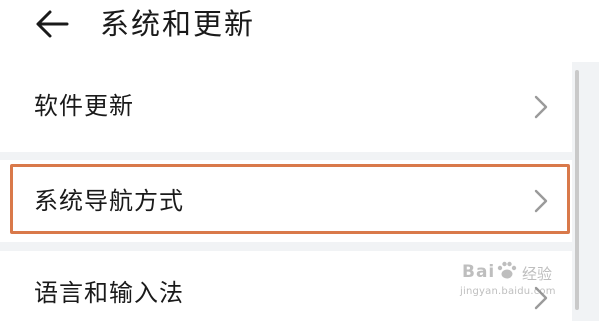 The width and height of the screenshot is (599, 321). I want to click on watermark-url: jingyan.baidu.com, so click(508, 291).